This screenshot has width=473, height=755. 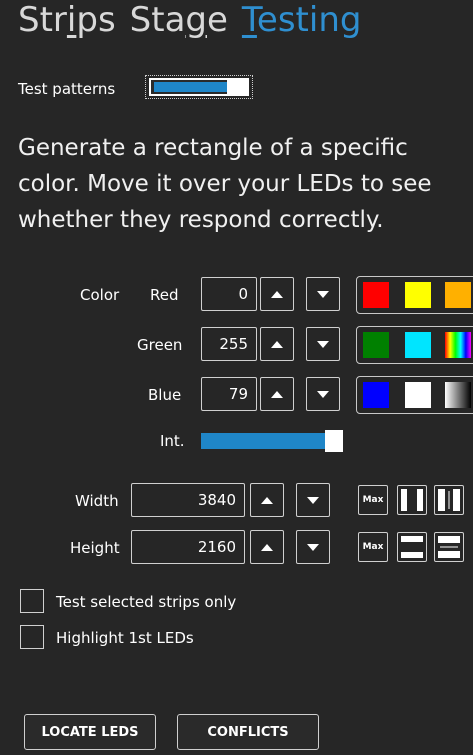 I want to click on blue-increment-button, so click(x=277, y=394).